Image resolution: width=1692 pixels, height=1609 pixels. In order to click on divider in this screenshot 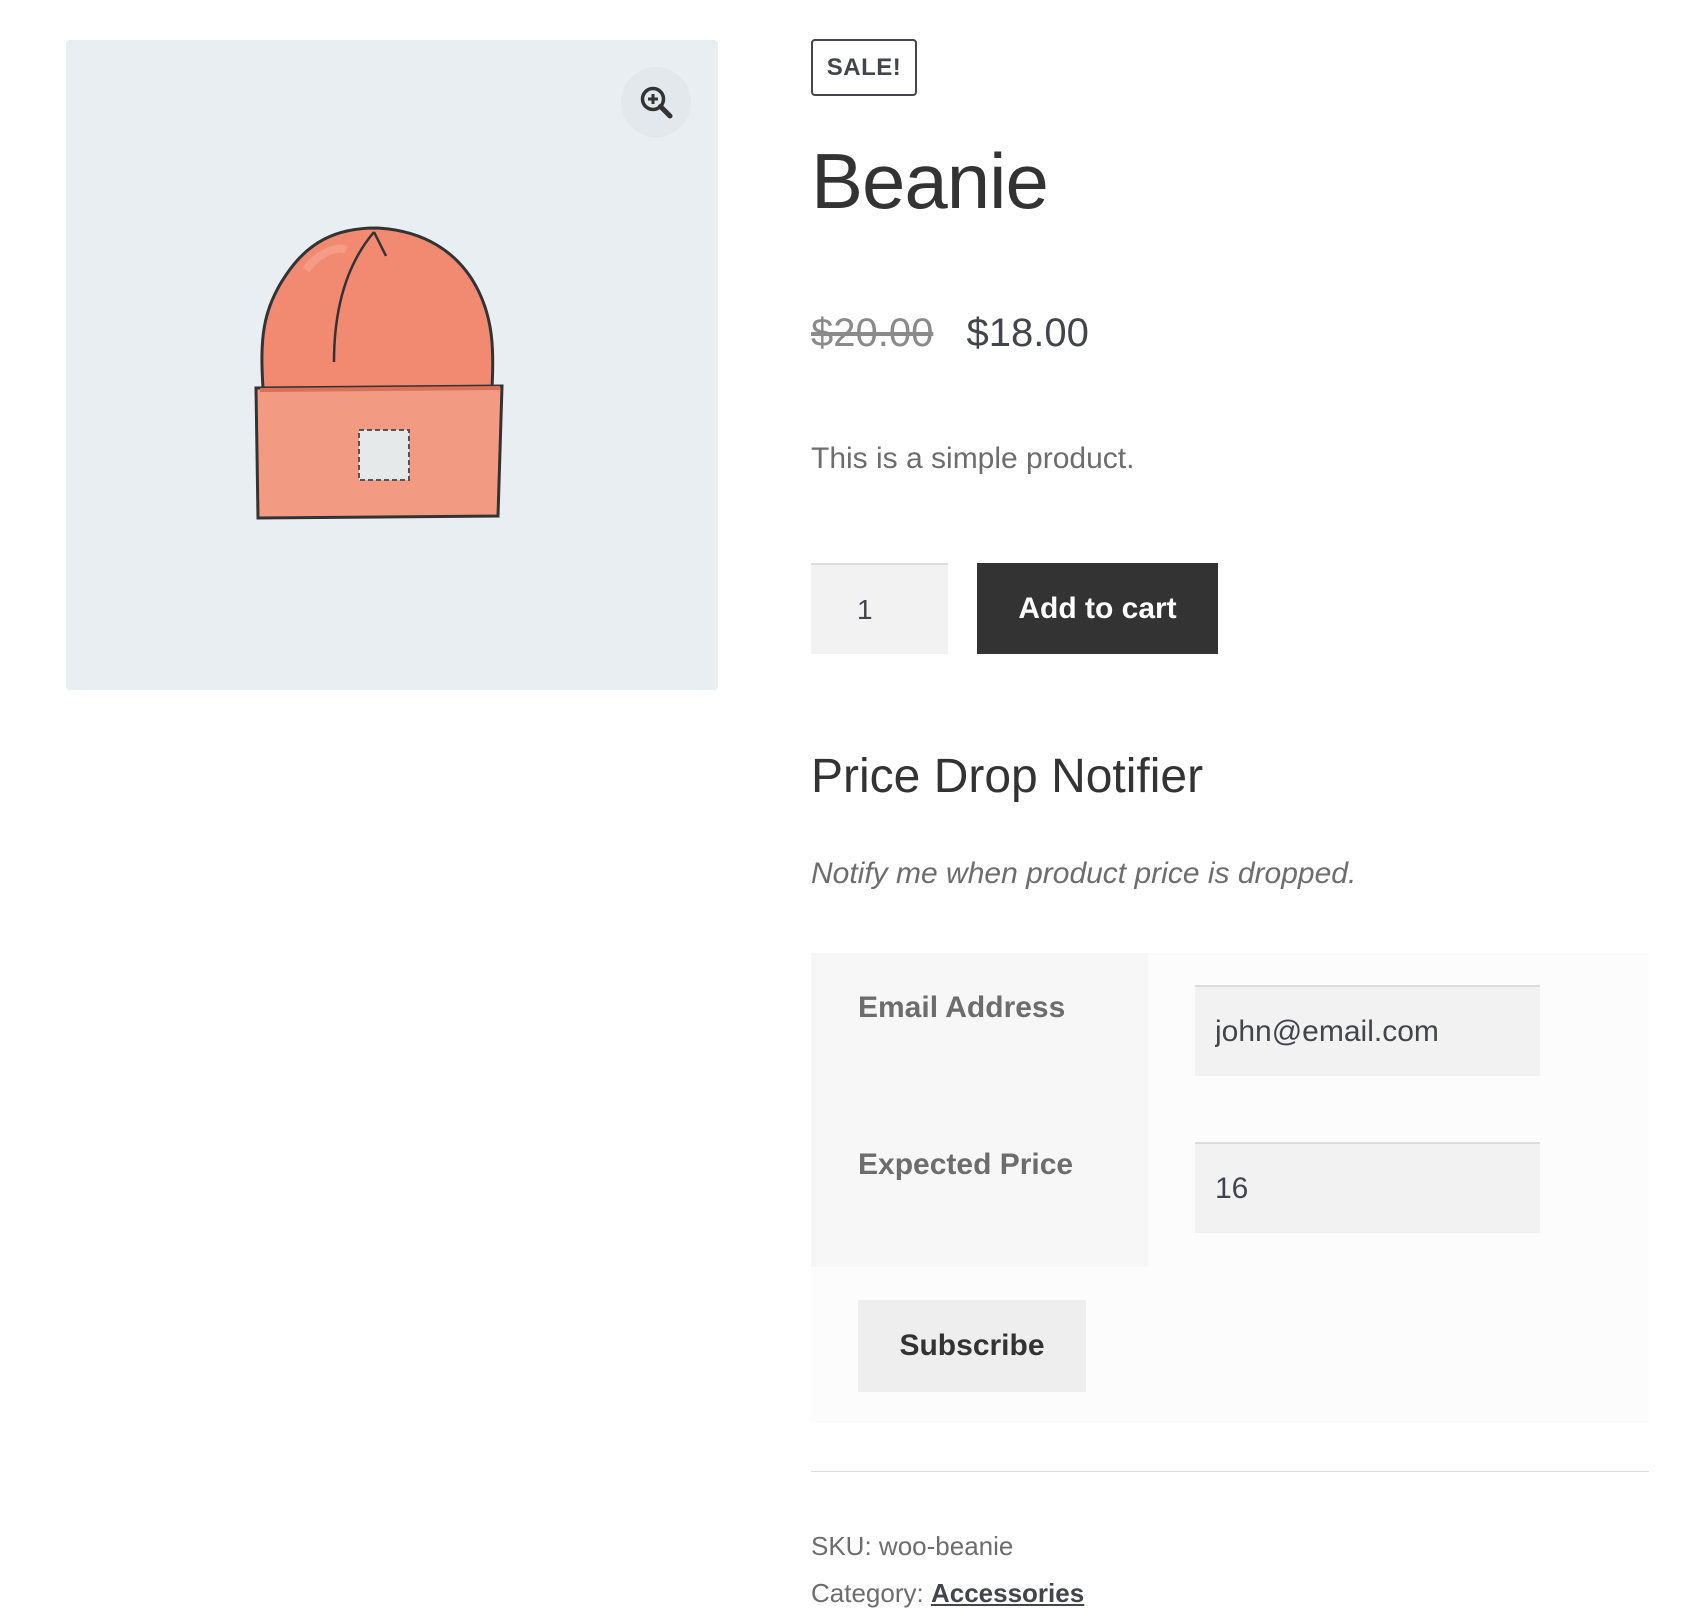, I will do `click(1230, 1471)`.